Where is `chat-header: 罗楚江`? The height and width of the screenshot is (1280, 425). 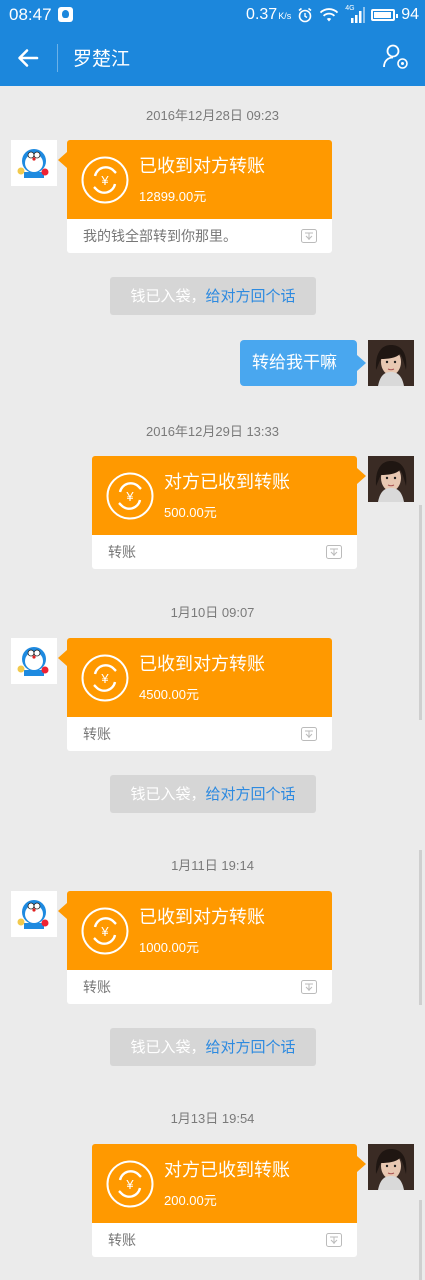
chat-header: 罗楚江 is located at coordinates (212, 58).